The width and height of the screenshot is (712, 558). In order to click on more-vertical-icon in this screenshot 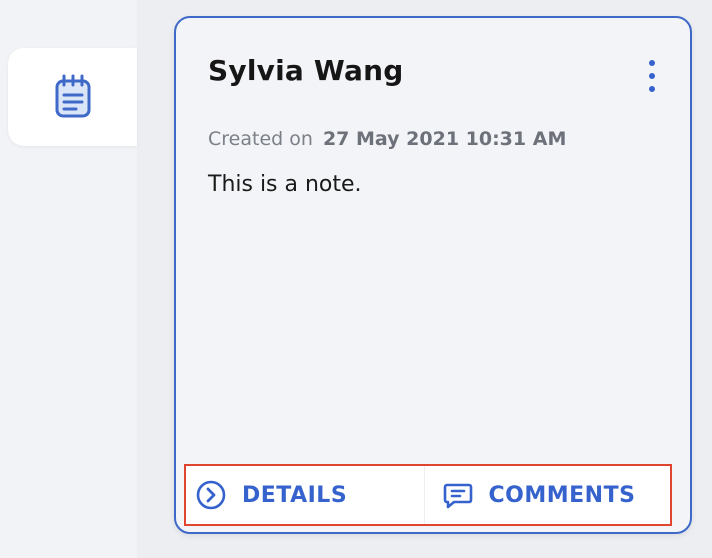, I will do `click(652, 76)`.